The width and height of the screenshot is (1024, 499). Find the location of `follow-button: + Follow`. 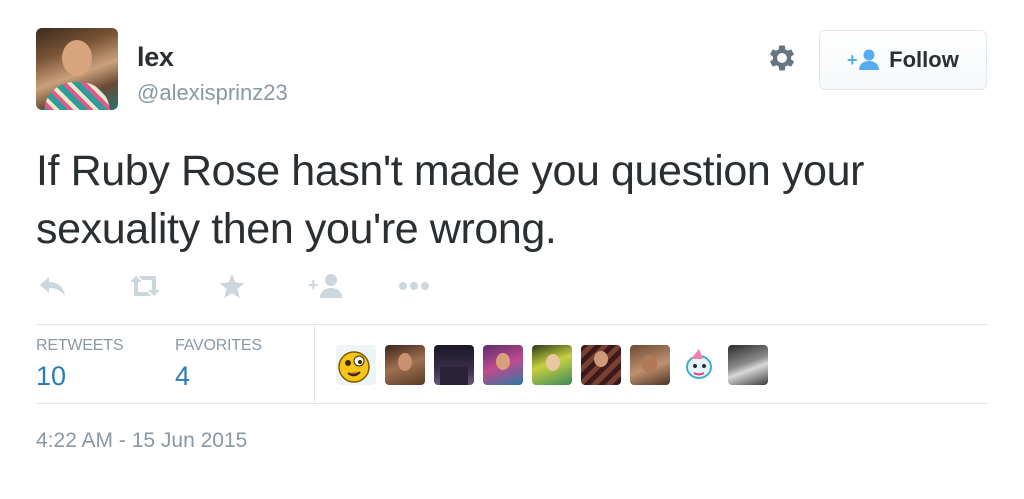

follow-button: + Follow is located at coordinates (903, 60).